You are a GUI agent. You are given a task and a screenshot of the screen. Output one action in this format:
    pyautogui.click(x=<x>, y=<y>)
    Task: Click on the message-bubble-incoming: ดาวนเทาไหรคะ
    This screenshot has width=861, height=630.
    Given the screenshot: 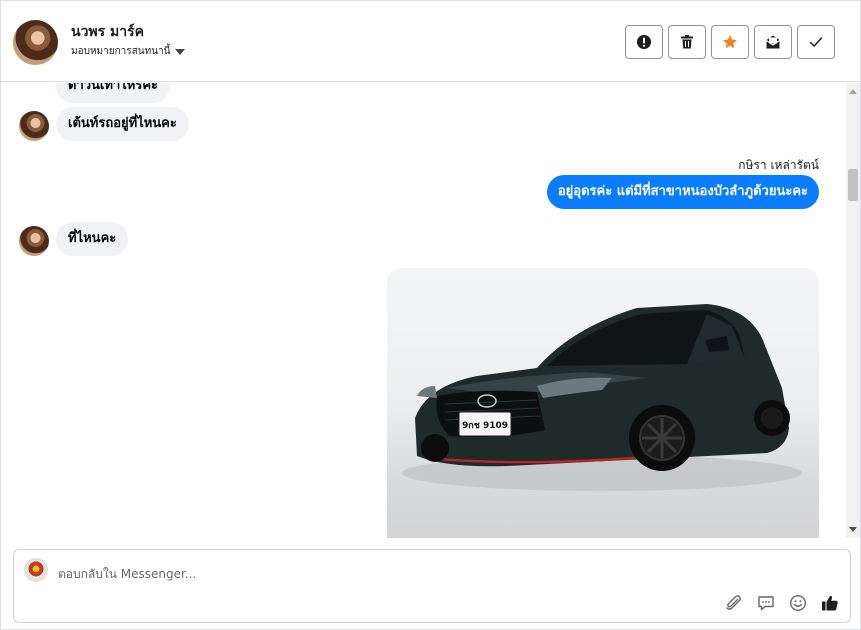 What is the action you would take?
    pyautogui.click(x=113, y=93)
    